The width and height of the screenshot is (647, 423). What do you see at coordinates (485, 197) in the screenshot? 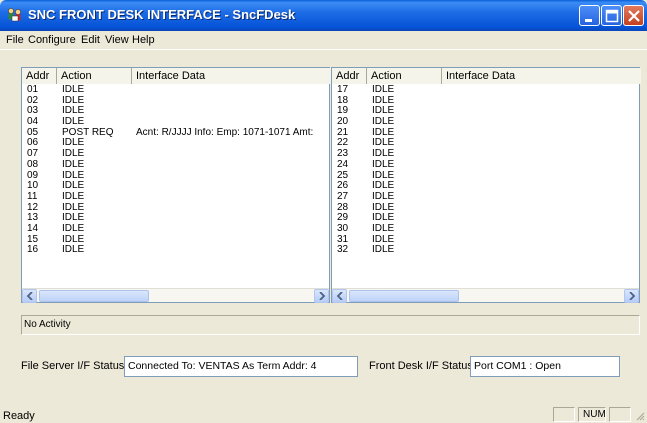
I see `list-row: 27 IDLE` at bounding box center [485, 197].